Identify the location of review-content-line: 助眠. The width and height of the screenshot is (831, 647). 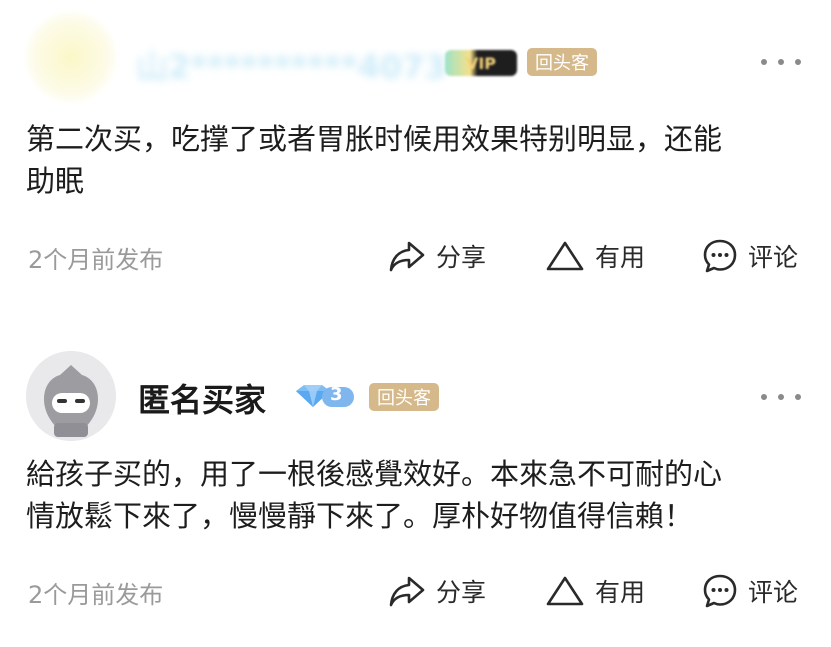
(55, 181).